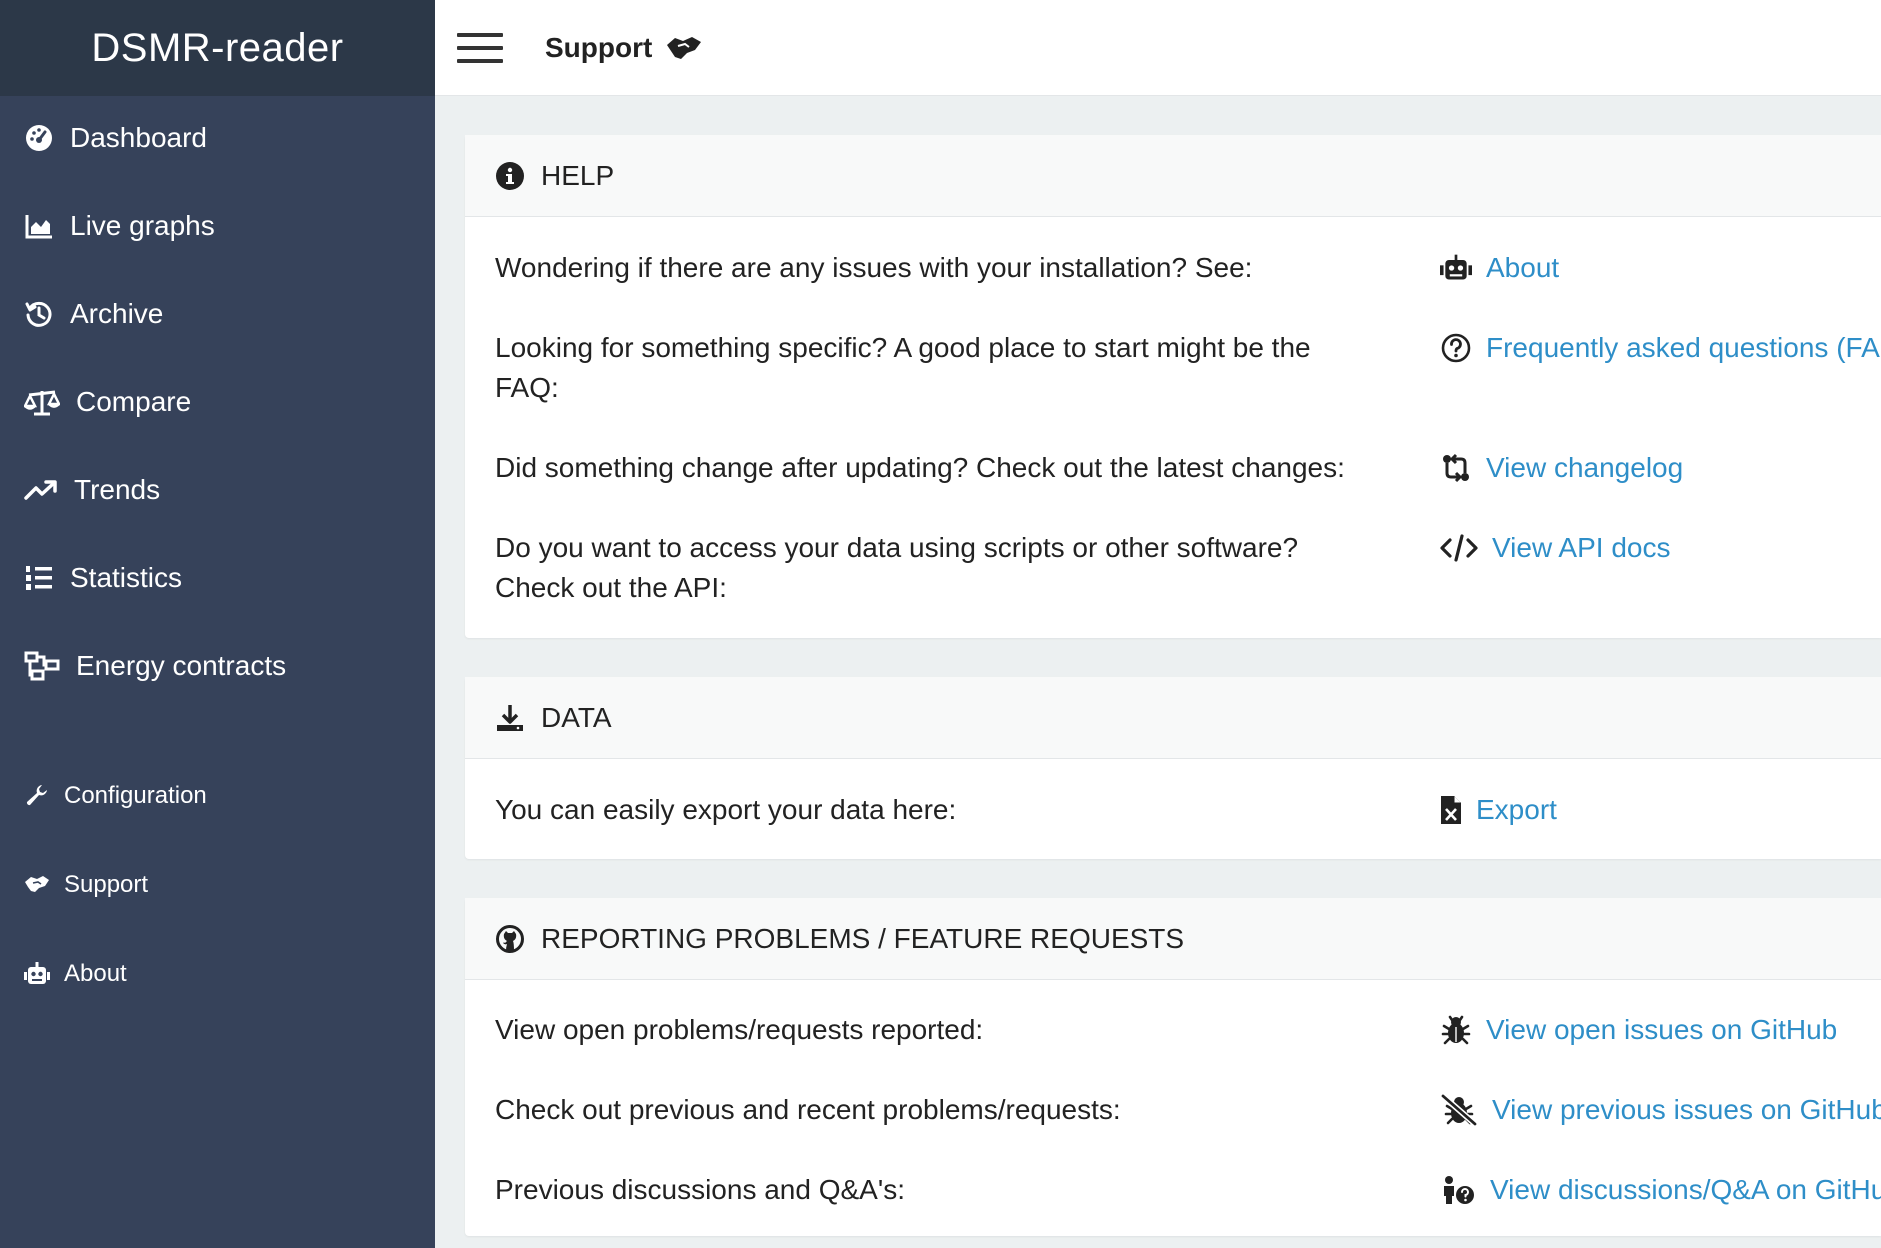  I want to click on export-link: Export, so click(1498, 810).